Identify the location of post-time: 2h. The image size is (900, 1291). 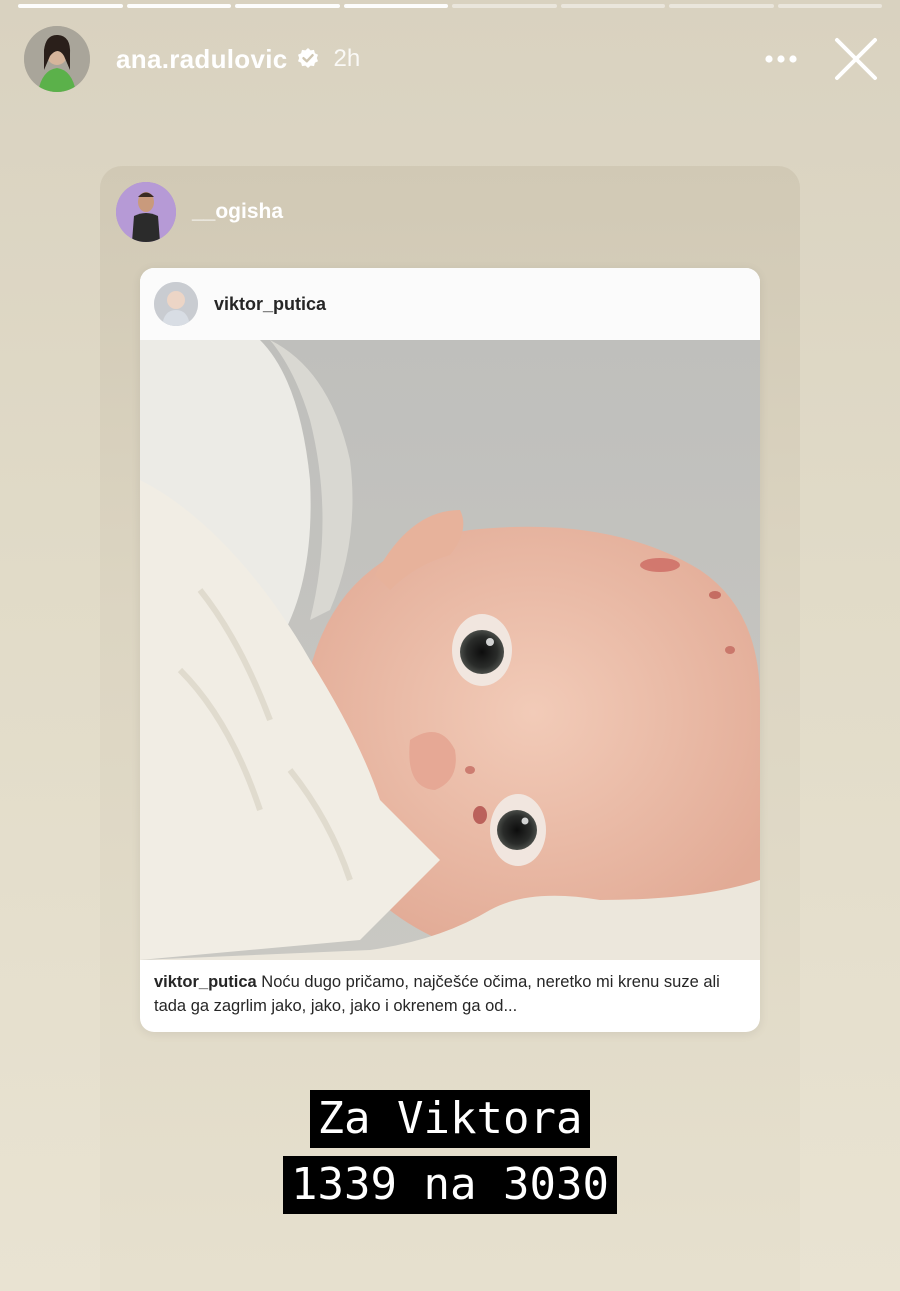
(347, 58).